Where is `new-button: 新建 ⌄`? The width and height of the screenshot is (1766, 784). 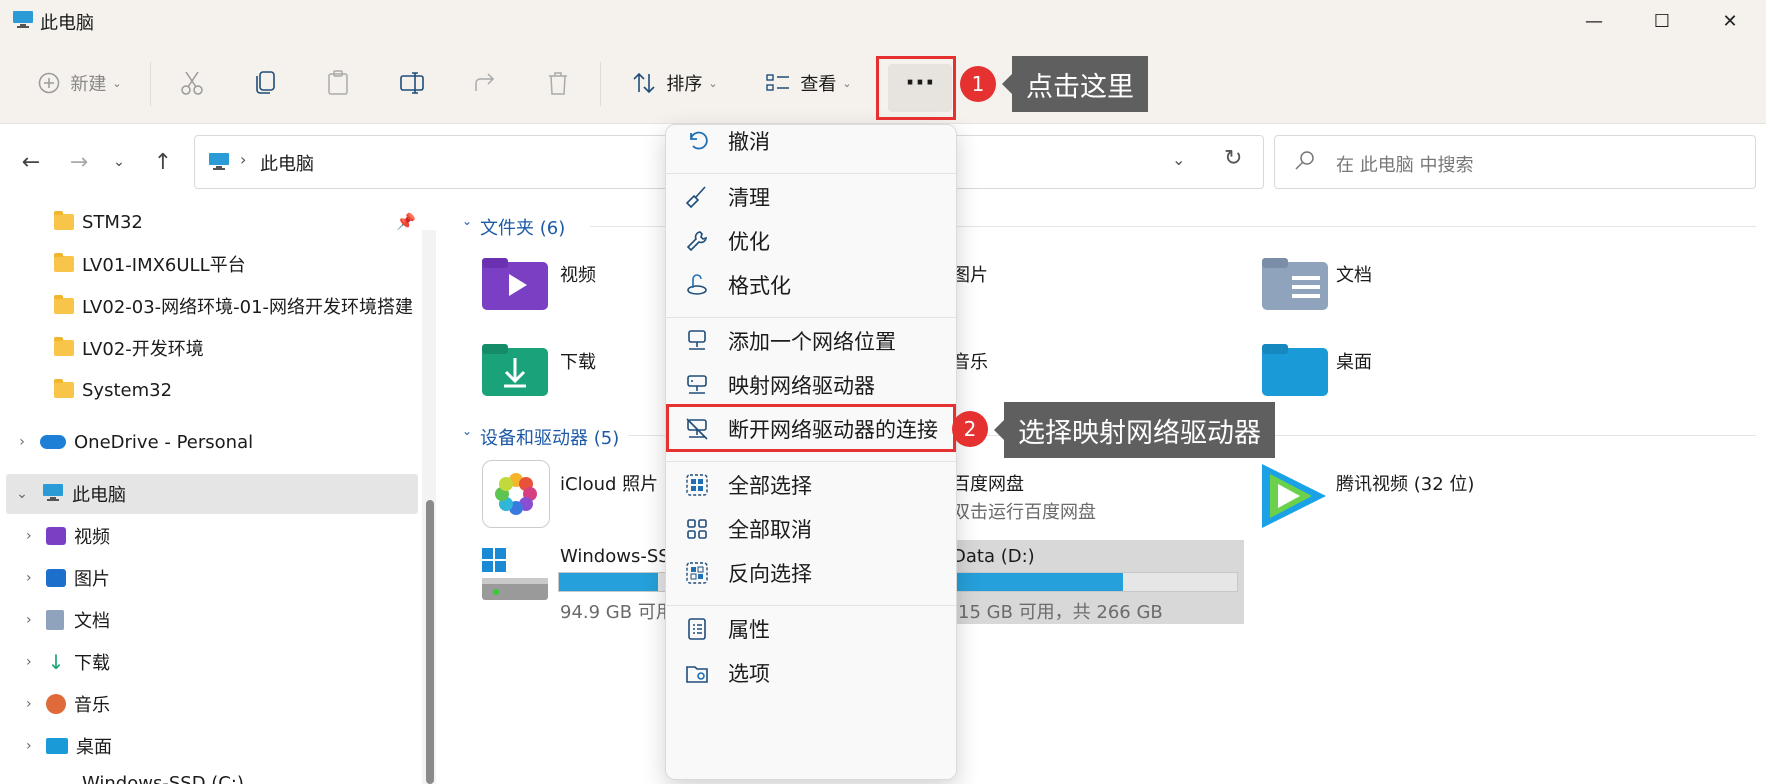
new-button: 新建 ⌄ is located at coordinates (80, 83).